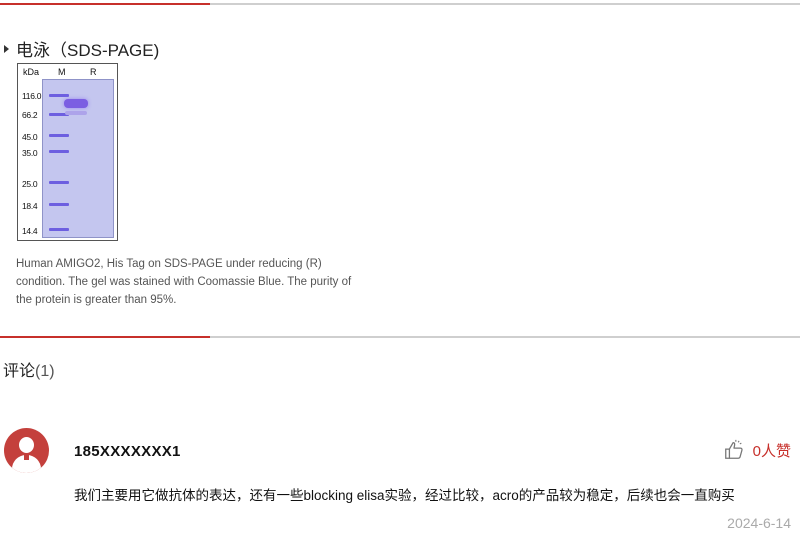 The height and width of the screenshot is (558, 800). I want to click on section-heading: 电泳（SDS-PAGE), so click(81, 48).